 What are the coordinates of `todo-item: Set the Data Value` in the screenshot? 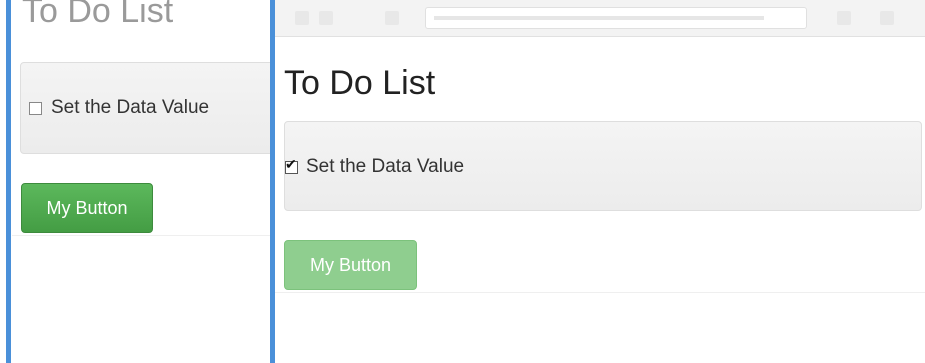 It's located at (119, 108).